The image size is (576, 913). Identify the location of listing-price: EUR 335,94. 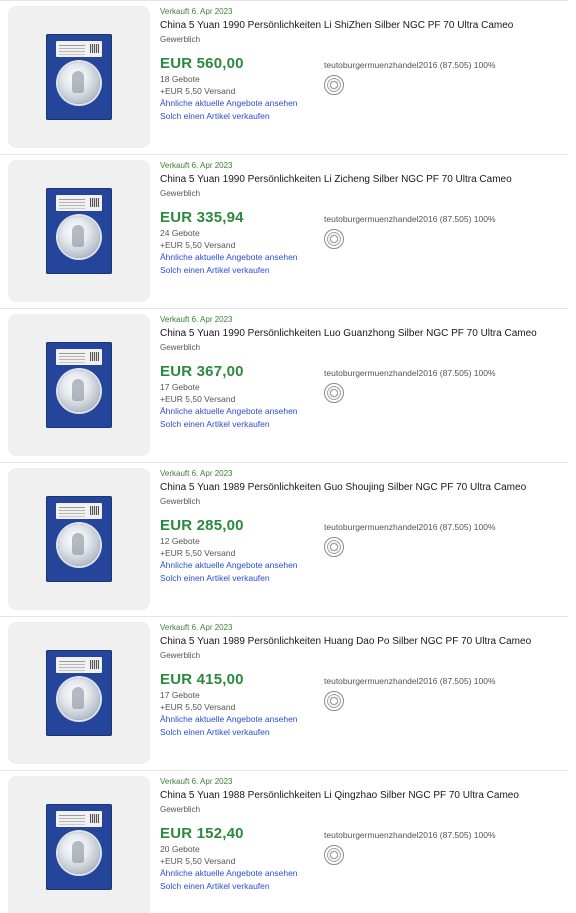
(202, 217).